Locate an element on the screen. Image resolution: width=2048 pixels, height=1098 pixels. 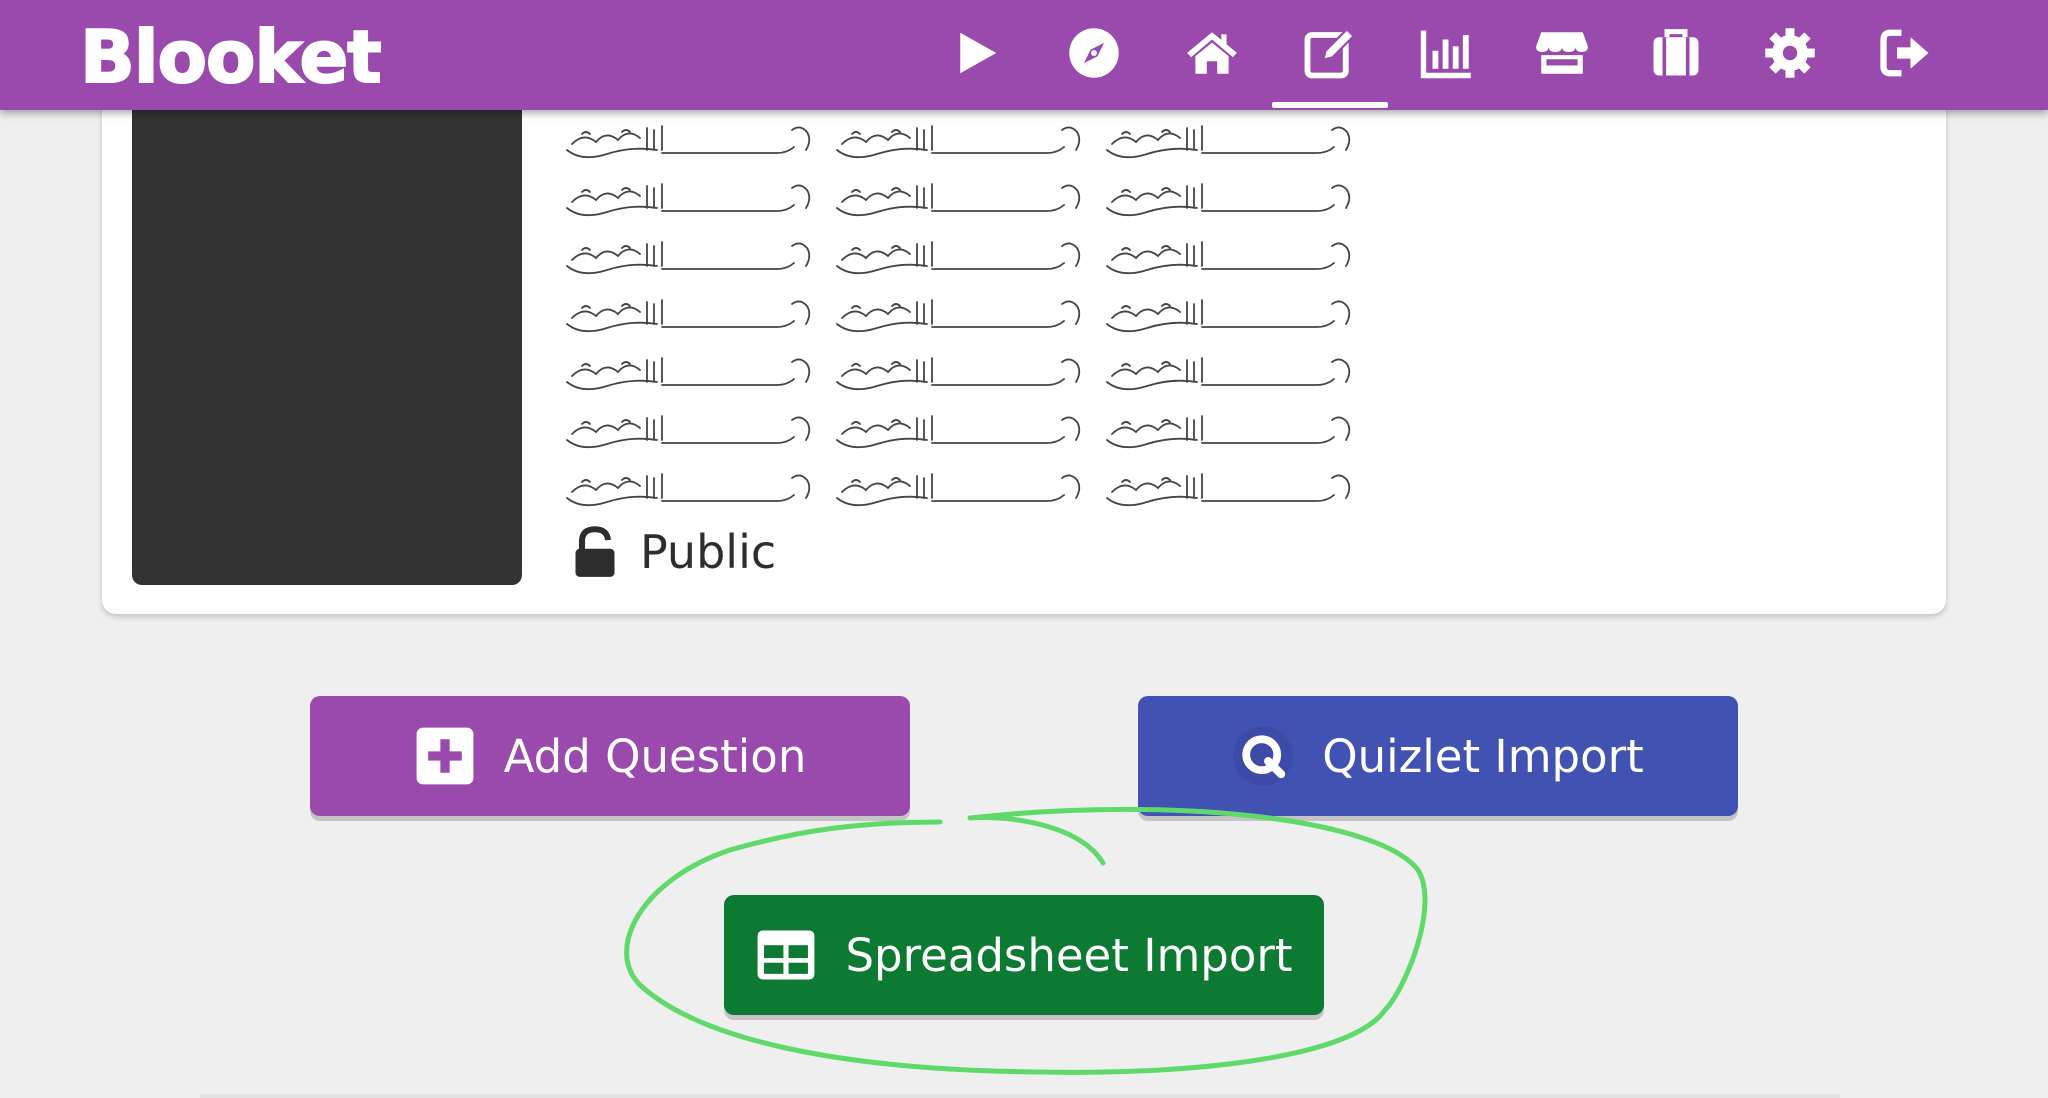
settings-nav-button is located at coordinates (1790, 53).